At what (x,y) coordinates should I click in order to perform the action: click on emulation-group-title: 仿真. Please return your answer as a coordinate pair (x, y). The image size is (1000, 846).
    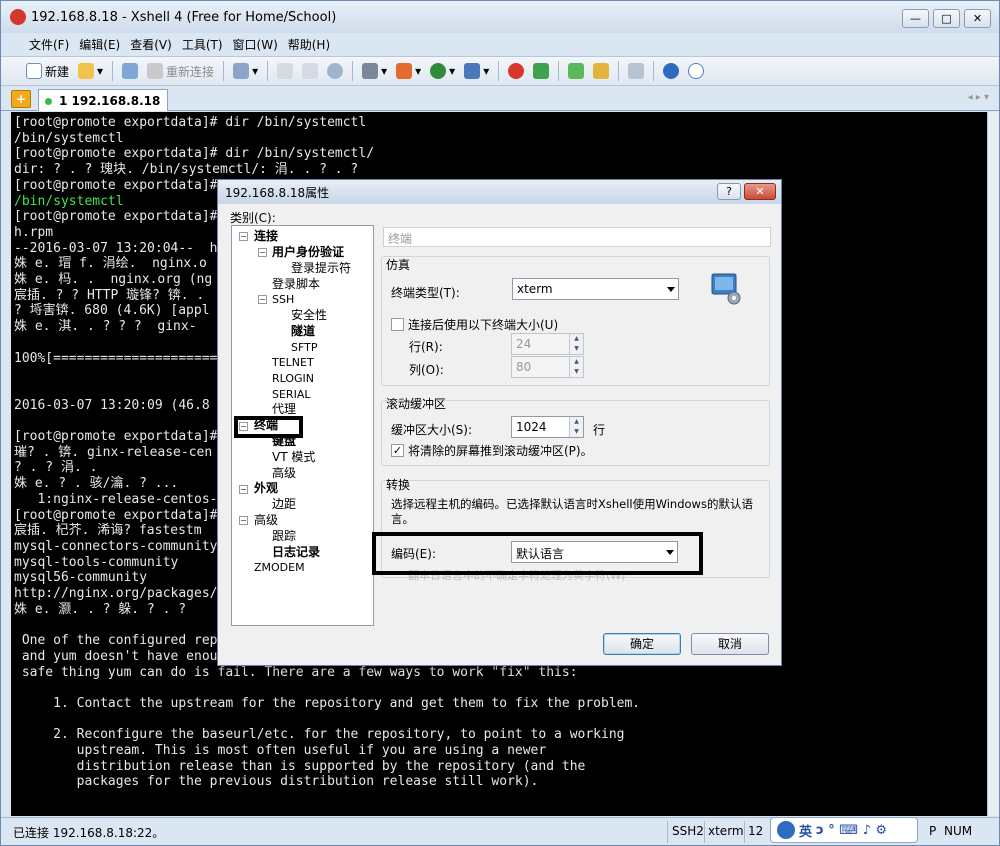
    Looking at the image, I should click on (398, 265).